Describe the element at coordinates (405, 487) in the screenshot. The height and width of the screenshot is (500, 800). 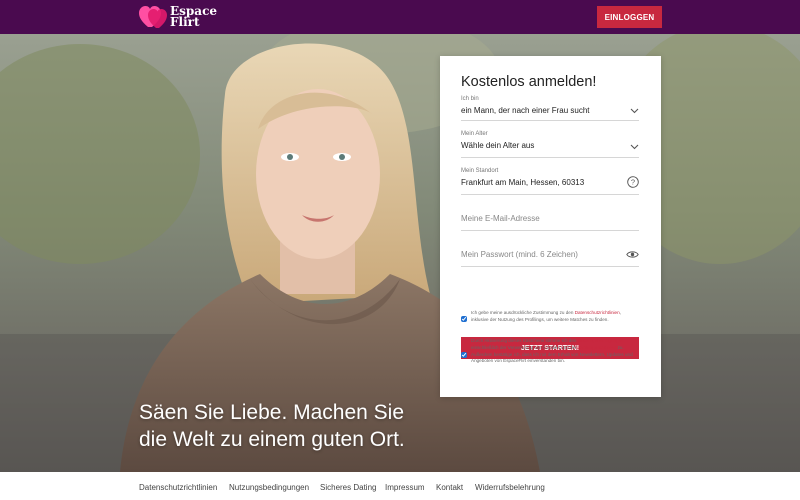
I see `footer-link-imprint: Impressum` at that location.